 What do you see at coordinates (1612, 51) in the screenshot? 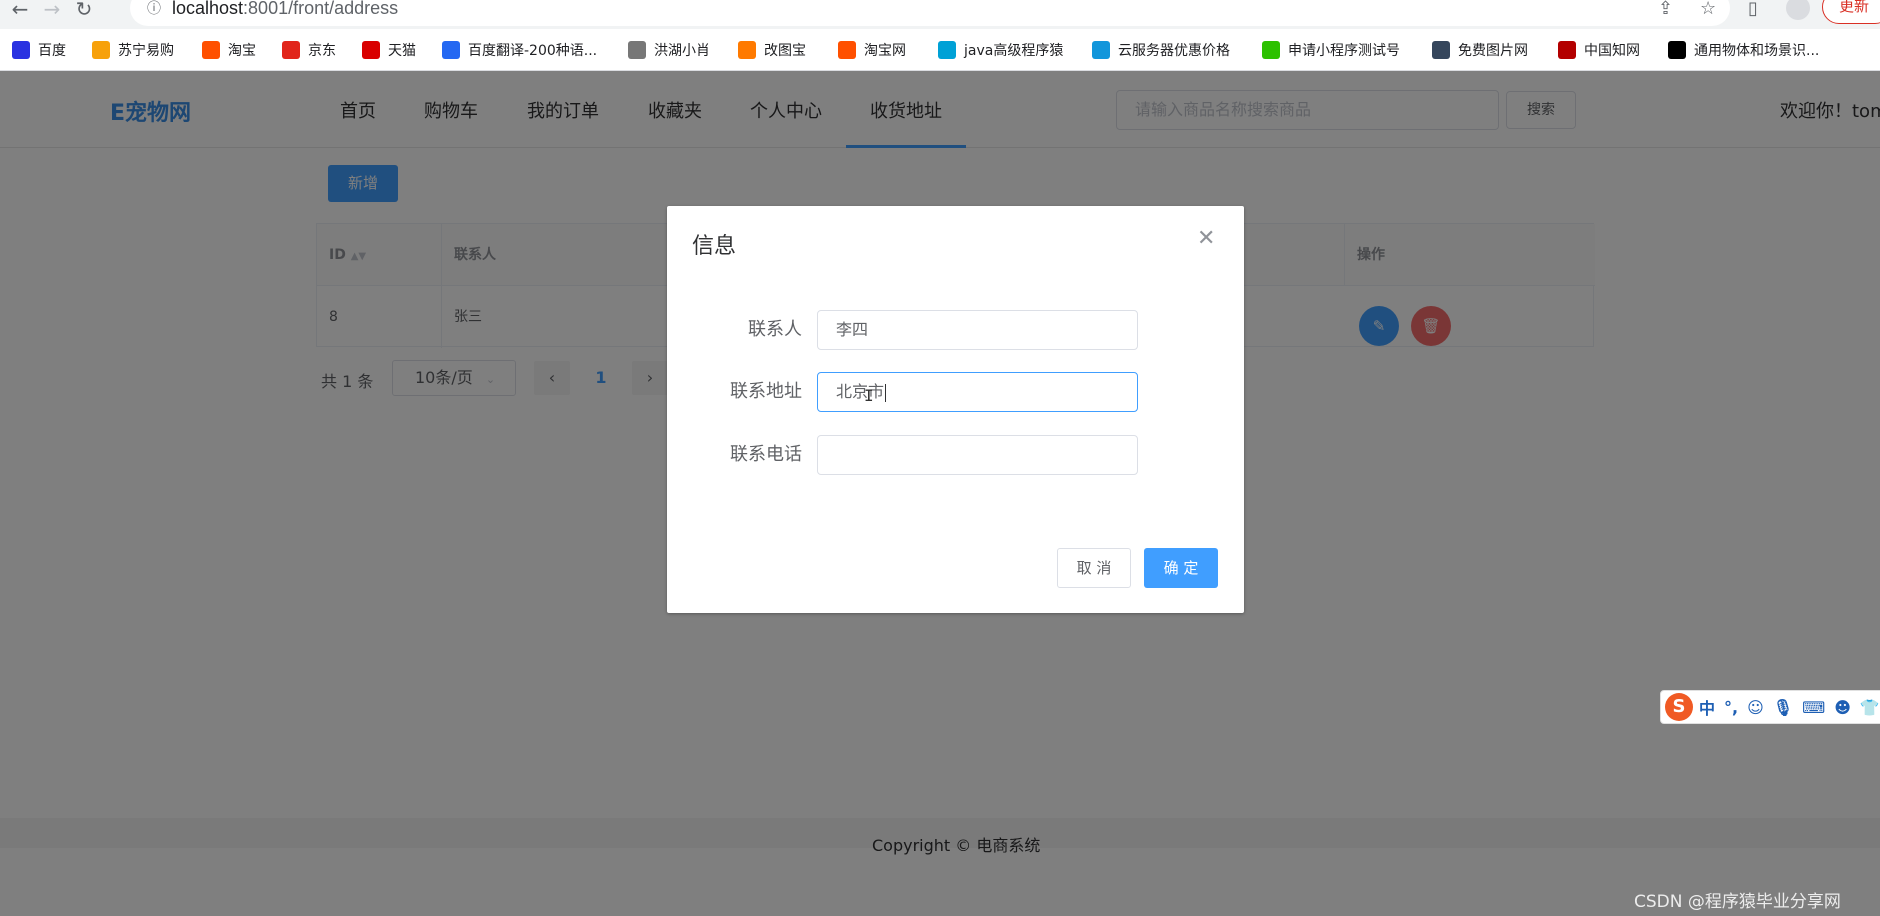
I see `bookmark-label: 中国知网` at bounding box center [1612, 51].